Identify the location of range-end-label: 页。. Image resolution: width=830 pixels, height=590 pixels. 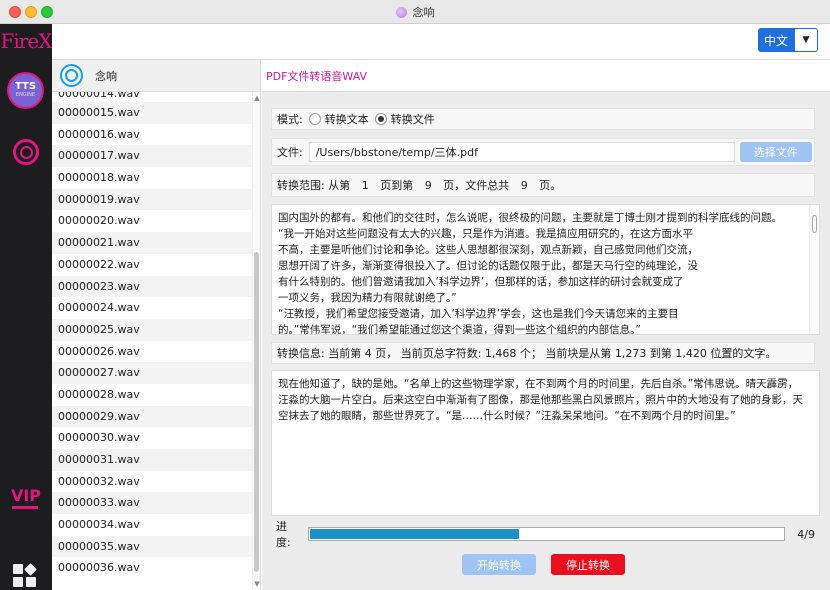
(550, 185).